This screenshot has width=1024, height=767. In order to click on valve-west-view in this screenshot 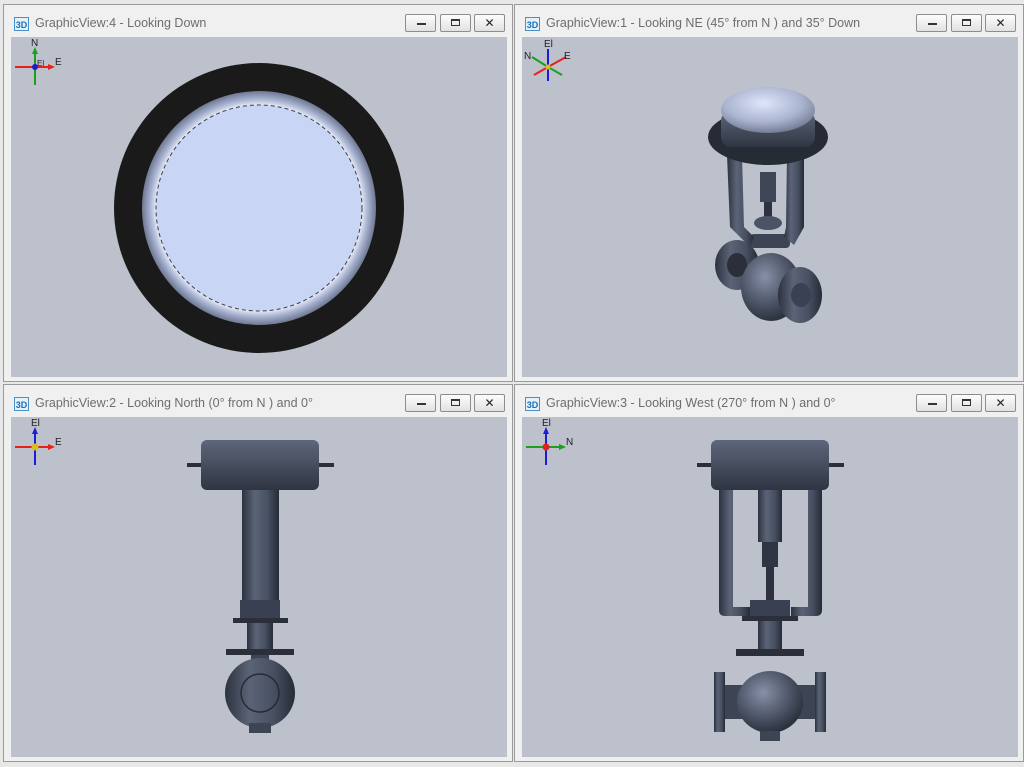, I will do `click(770, 590)`.